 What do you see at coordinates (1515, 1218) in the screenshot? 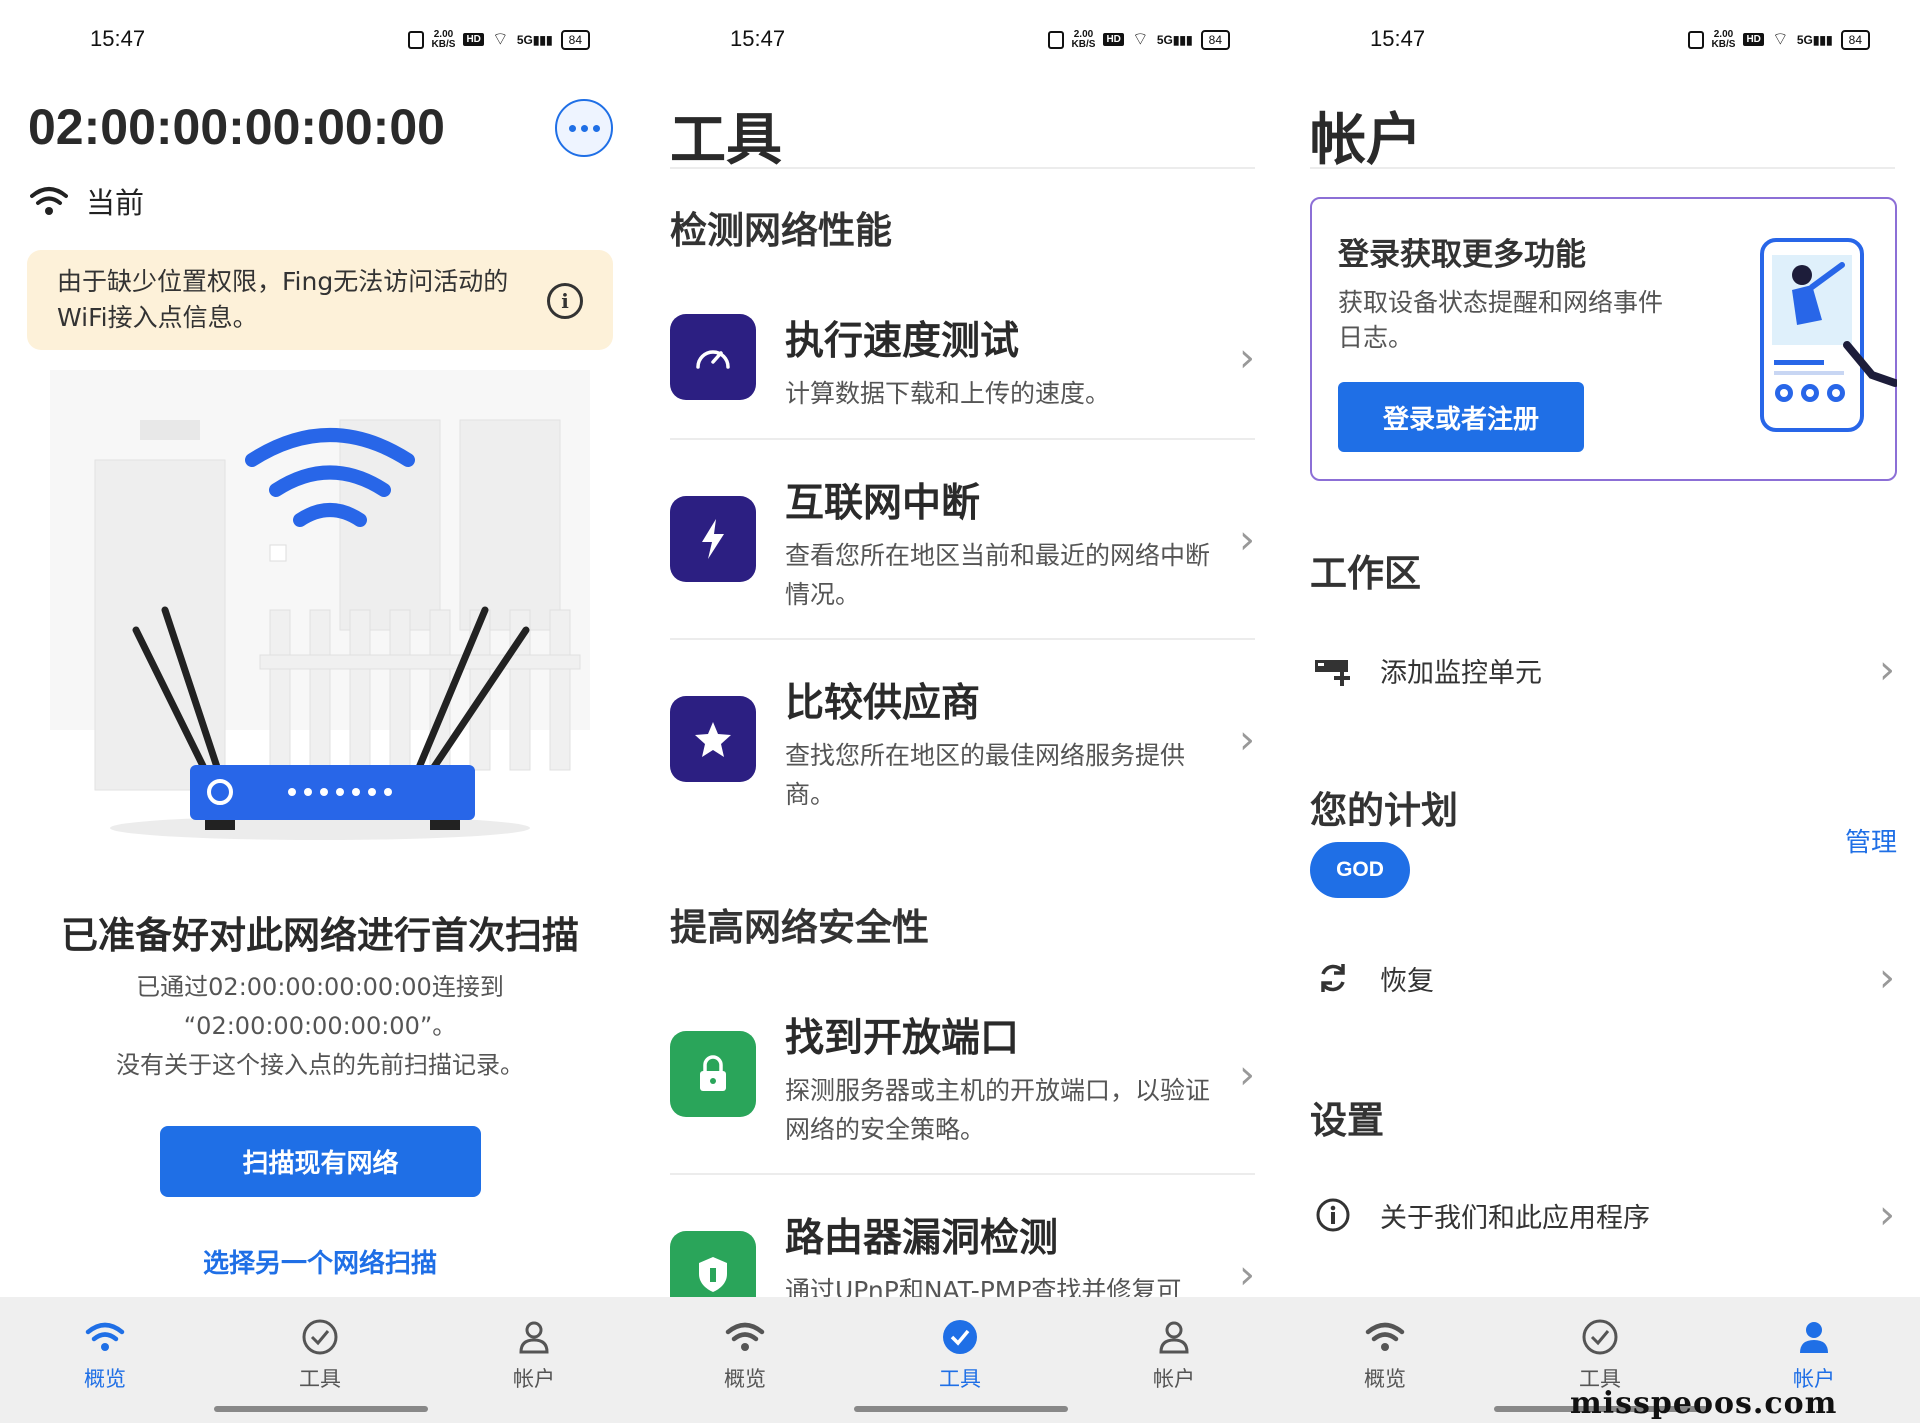
I see `about-label: 关于我们和此应用程序` at bounding box center [1515, 1218].